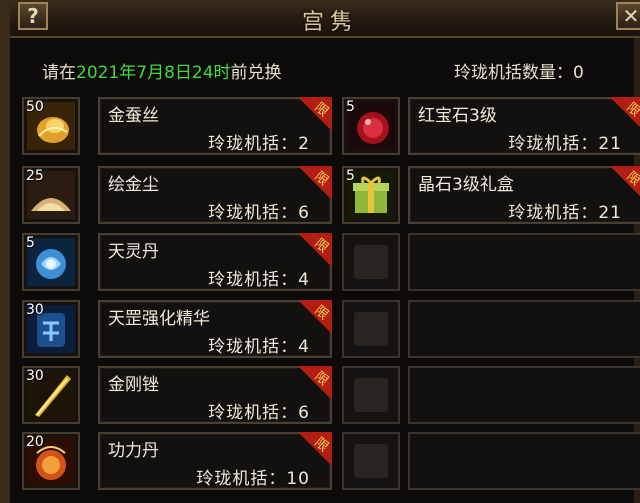  What do you see at coordinates (153, 73) in the screenshot?
I see `deadline-date: 2021年7月8日24时` at bounding box center [153, 73].